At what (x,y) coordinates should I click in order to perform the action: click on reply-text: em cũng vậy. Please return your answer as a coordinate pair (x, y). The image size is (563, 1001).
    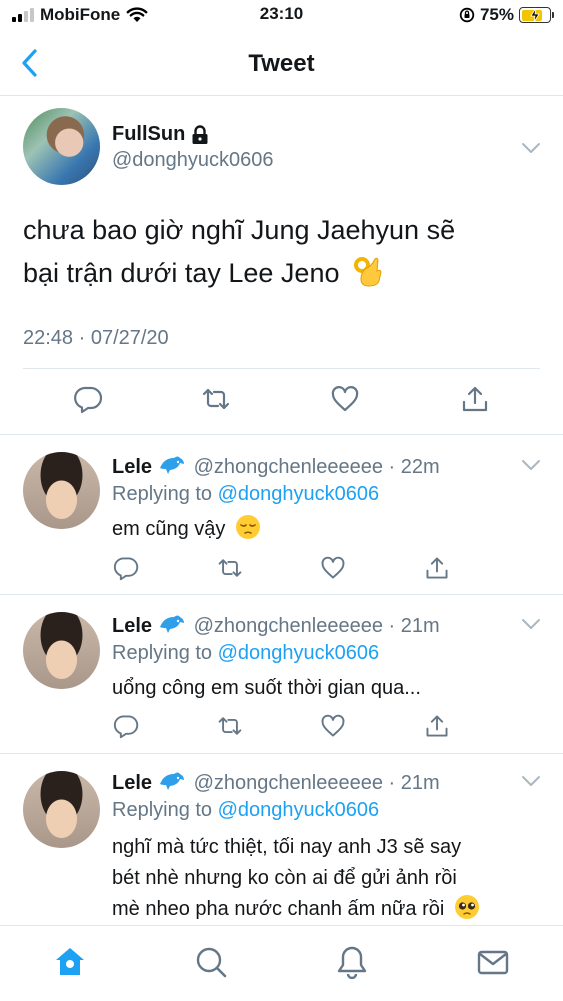
    Looking at the image, I should click on (324, 529).